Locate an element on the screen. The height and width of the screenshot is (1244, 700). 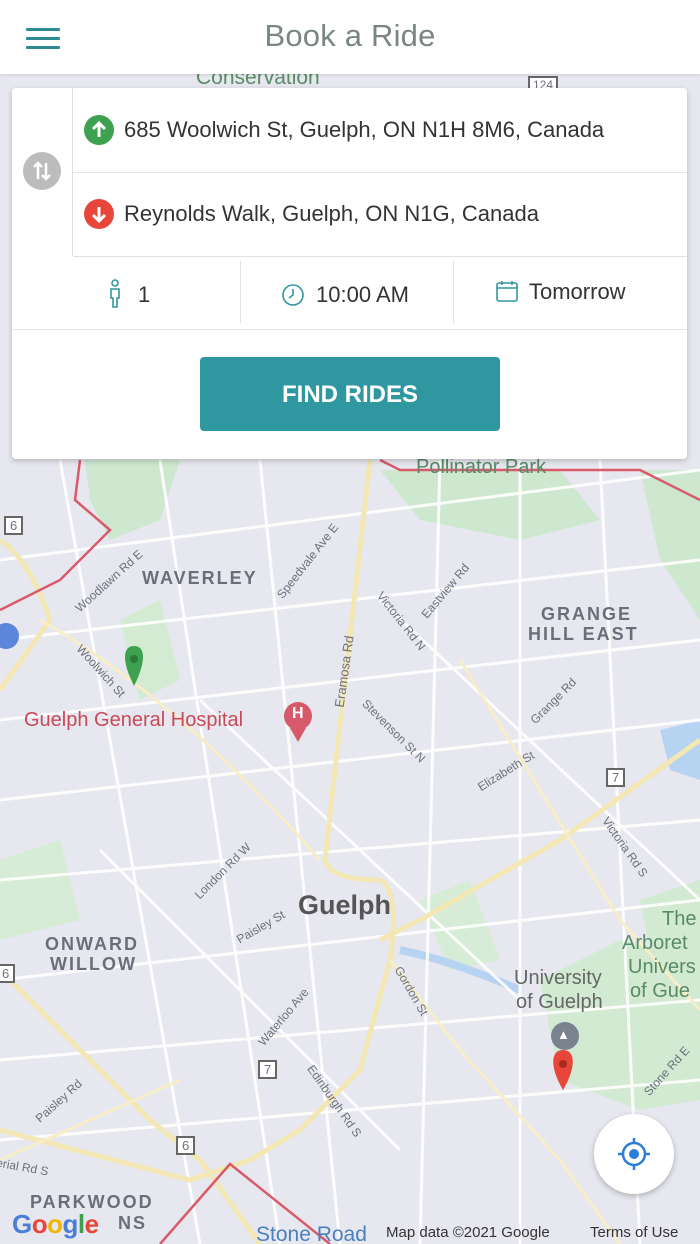
page-title: Book a Ride is located at coordinates (350, 35).